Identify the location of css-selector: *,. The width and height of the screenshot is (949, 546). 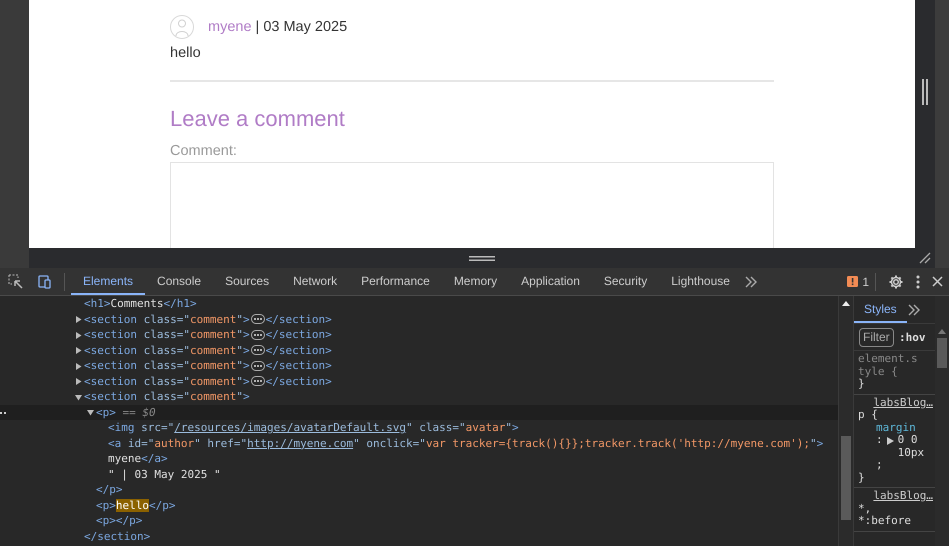
(865, 508).